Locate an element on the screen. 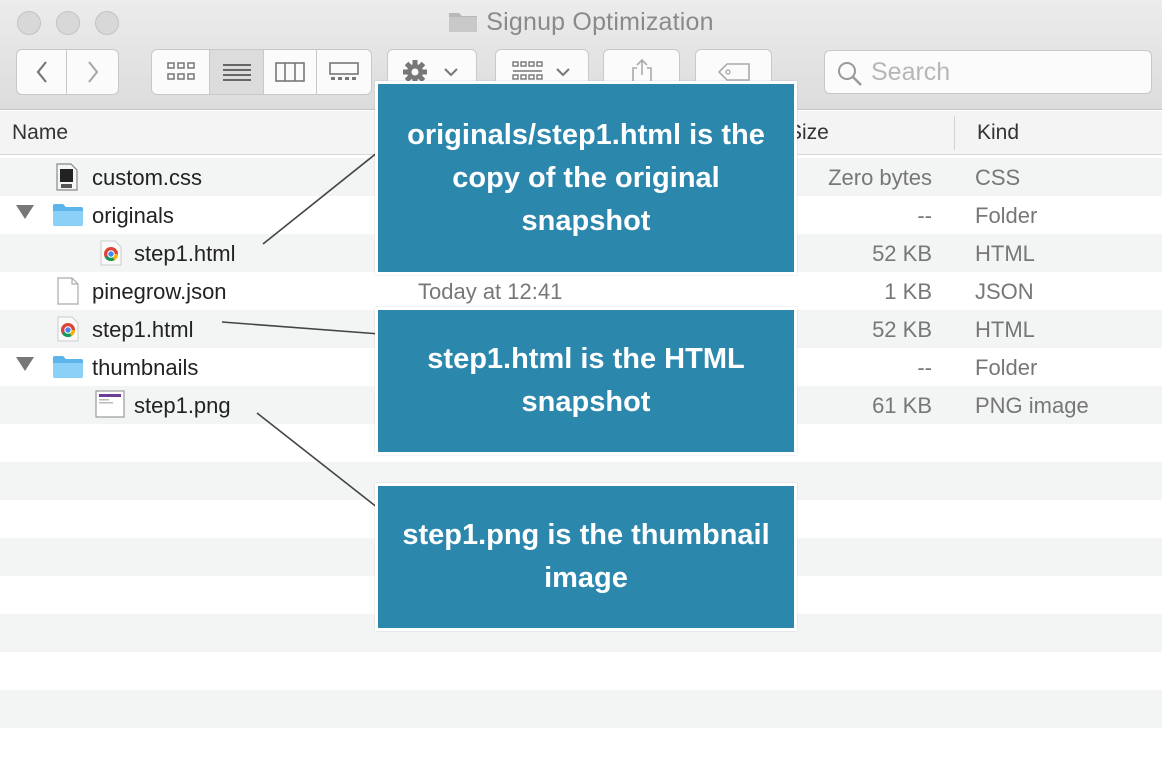  callout-text: step1.html is the HTML snapshot is located at coordinates (586, 380).